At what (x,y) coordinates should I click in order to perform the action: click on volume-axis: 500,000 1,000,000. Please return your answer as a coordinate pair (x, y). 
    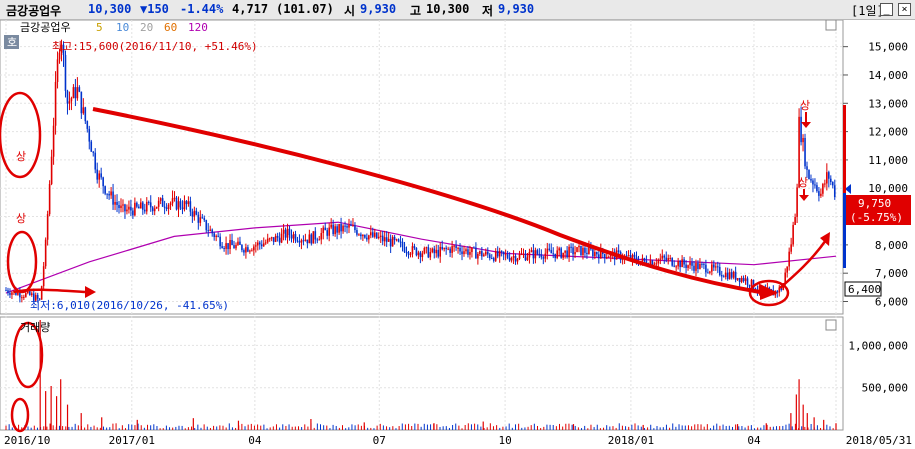
    Looking at the image, I should click on (878, 366).